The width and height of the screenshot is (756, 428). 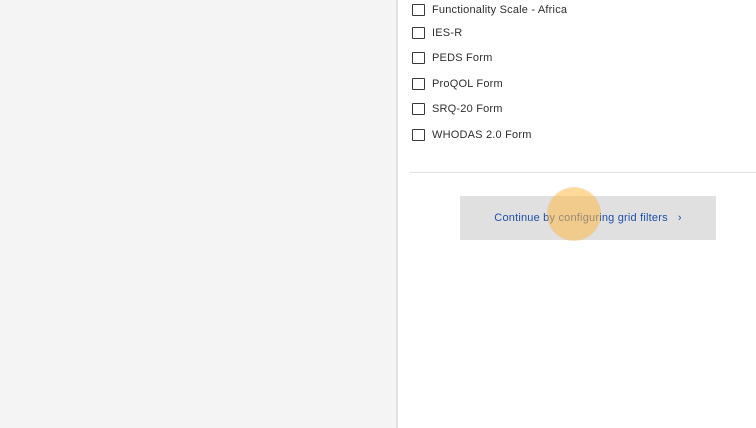 I want to click on section-divider, so click(x=583, y=172).